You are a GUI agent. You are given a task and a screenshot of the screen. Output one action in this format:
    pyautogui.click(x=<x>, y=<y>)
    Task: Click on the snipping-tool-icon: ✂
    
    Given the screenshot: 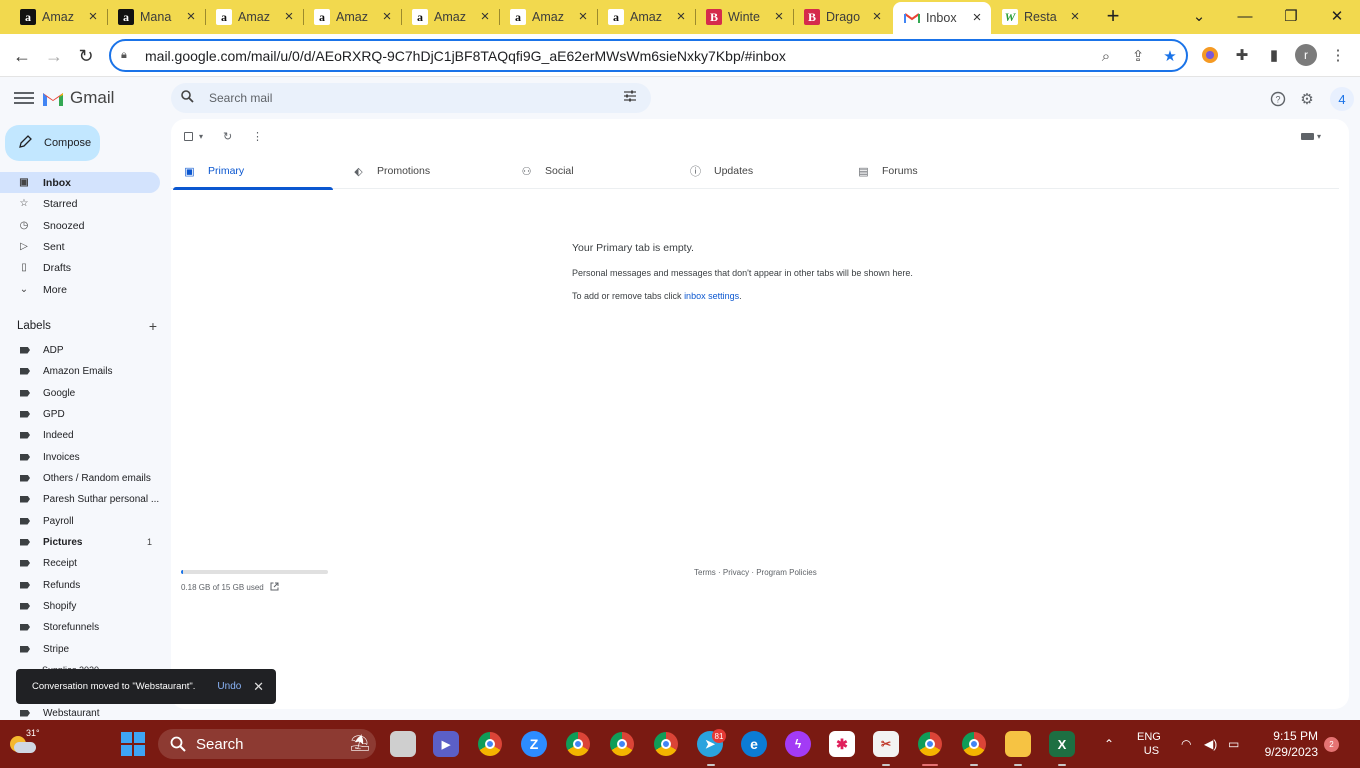 What is the action you would take?
    pyautogui.click(x=886, y=744)
    